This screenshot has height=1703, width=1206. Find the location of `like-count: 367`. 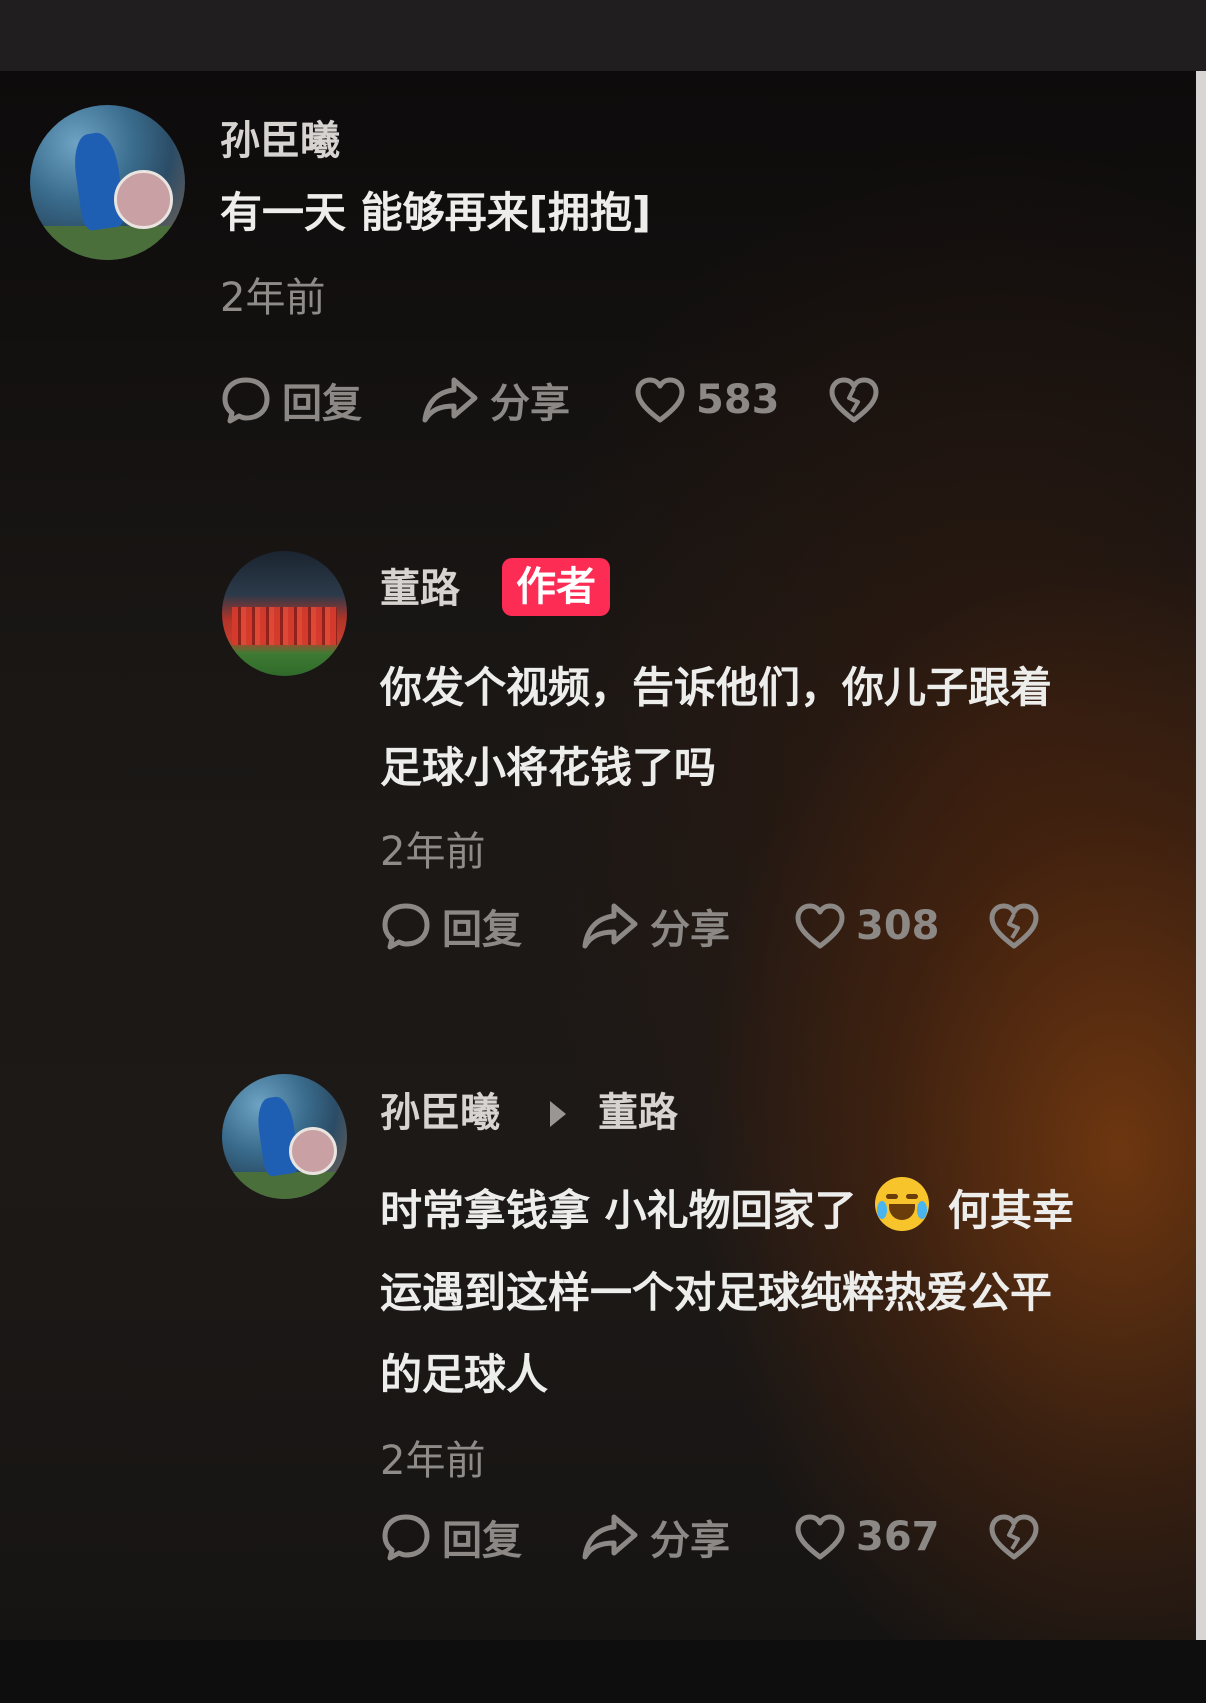

like-count: 367 is located at coordinates (898, 1537).